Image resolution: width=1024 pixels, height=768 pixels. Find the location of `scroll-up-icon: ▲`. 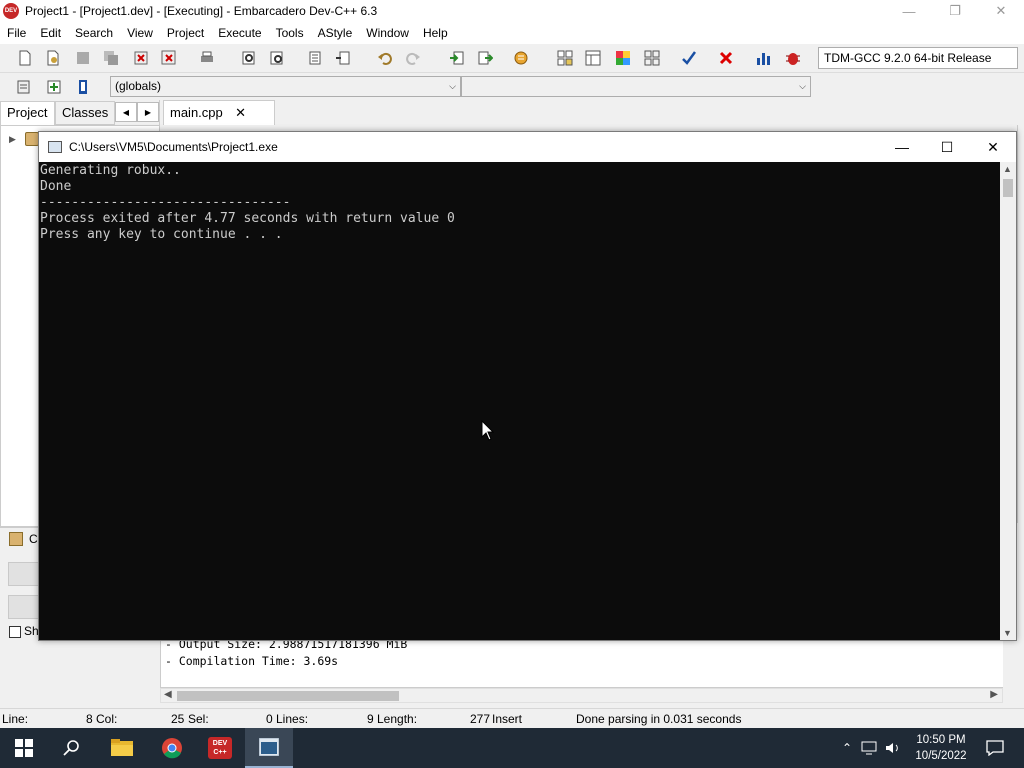

scroll-up-icon: ▲ is located at coordinates (1007, 169).